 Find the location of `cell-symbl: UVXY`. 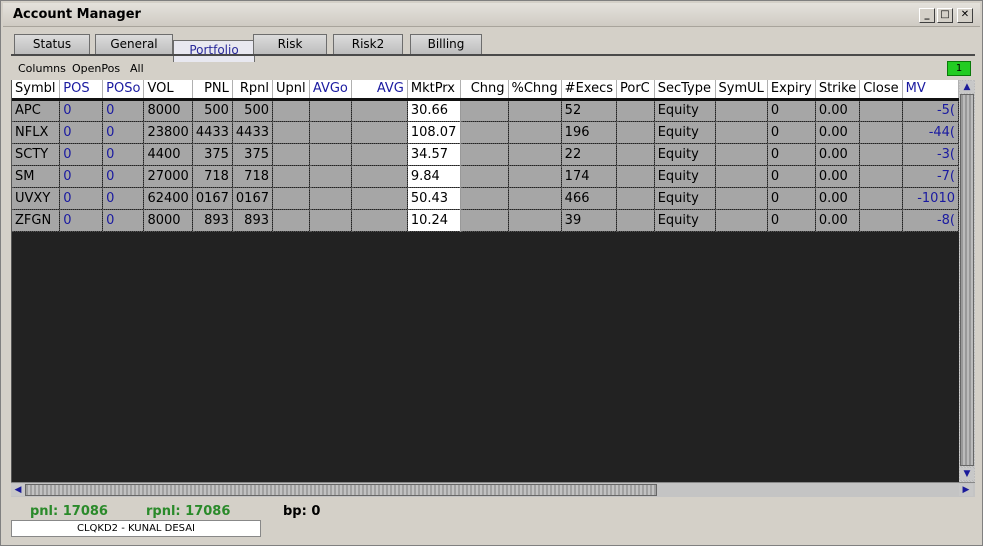

cell-symbl: UVXY is located at coordinates (36, 198).